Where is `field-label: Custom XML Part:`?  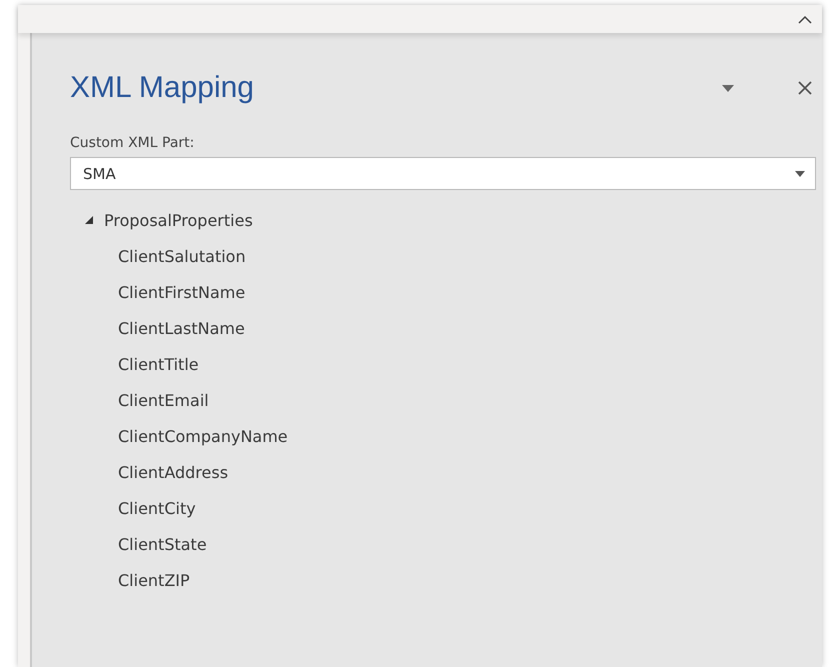
field-label: Custom XML Part: is located at coordinates (133, 143).